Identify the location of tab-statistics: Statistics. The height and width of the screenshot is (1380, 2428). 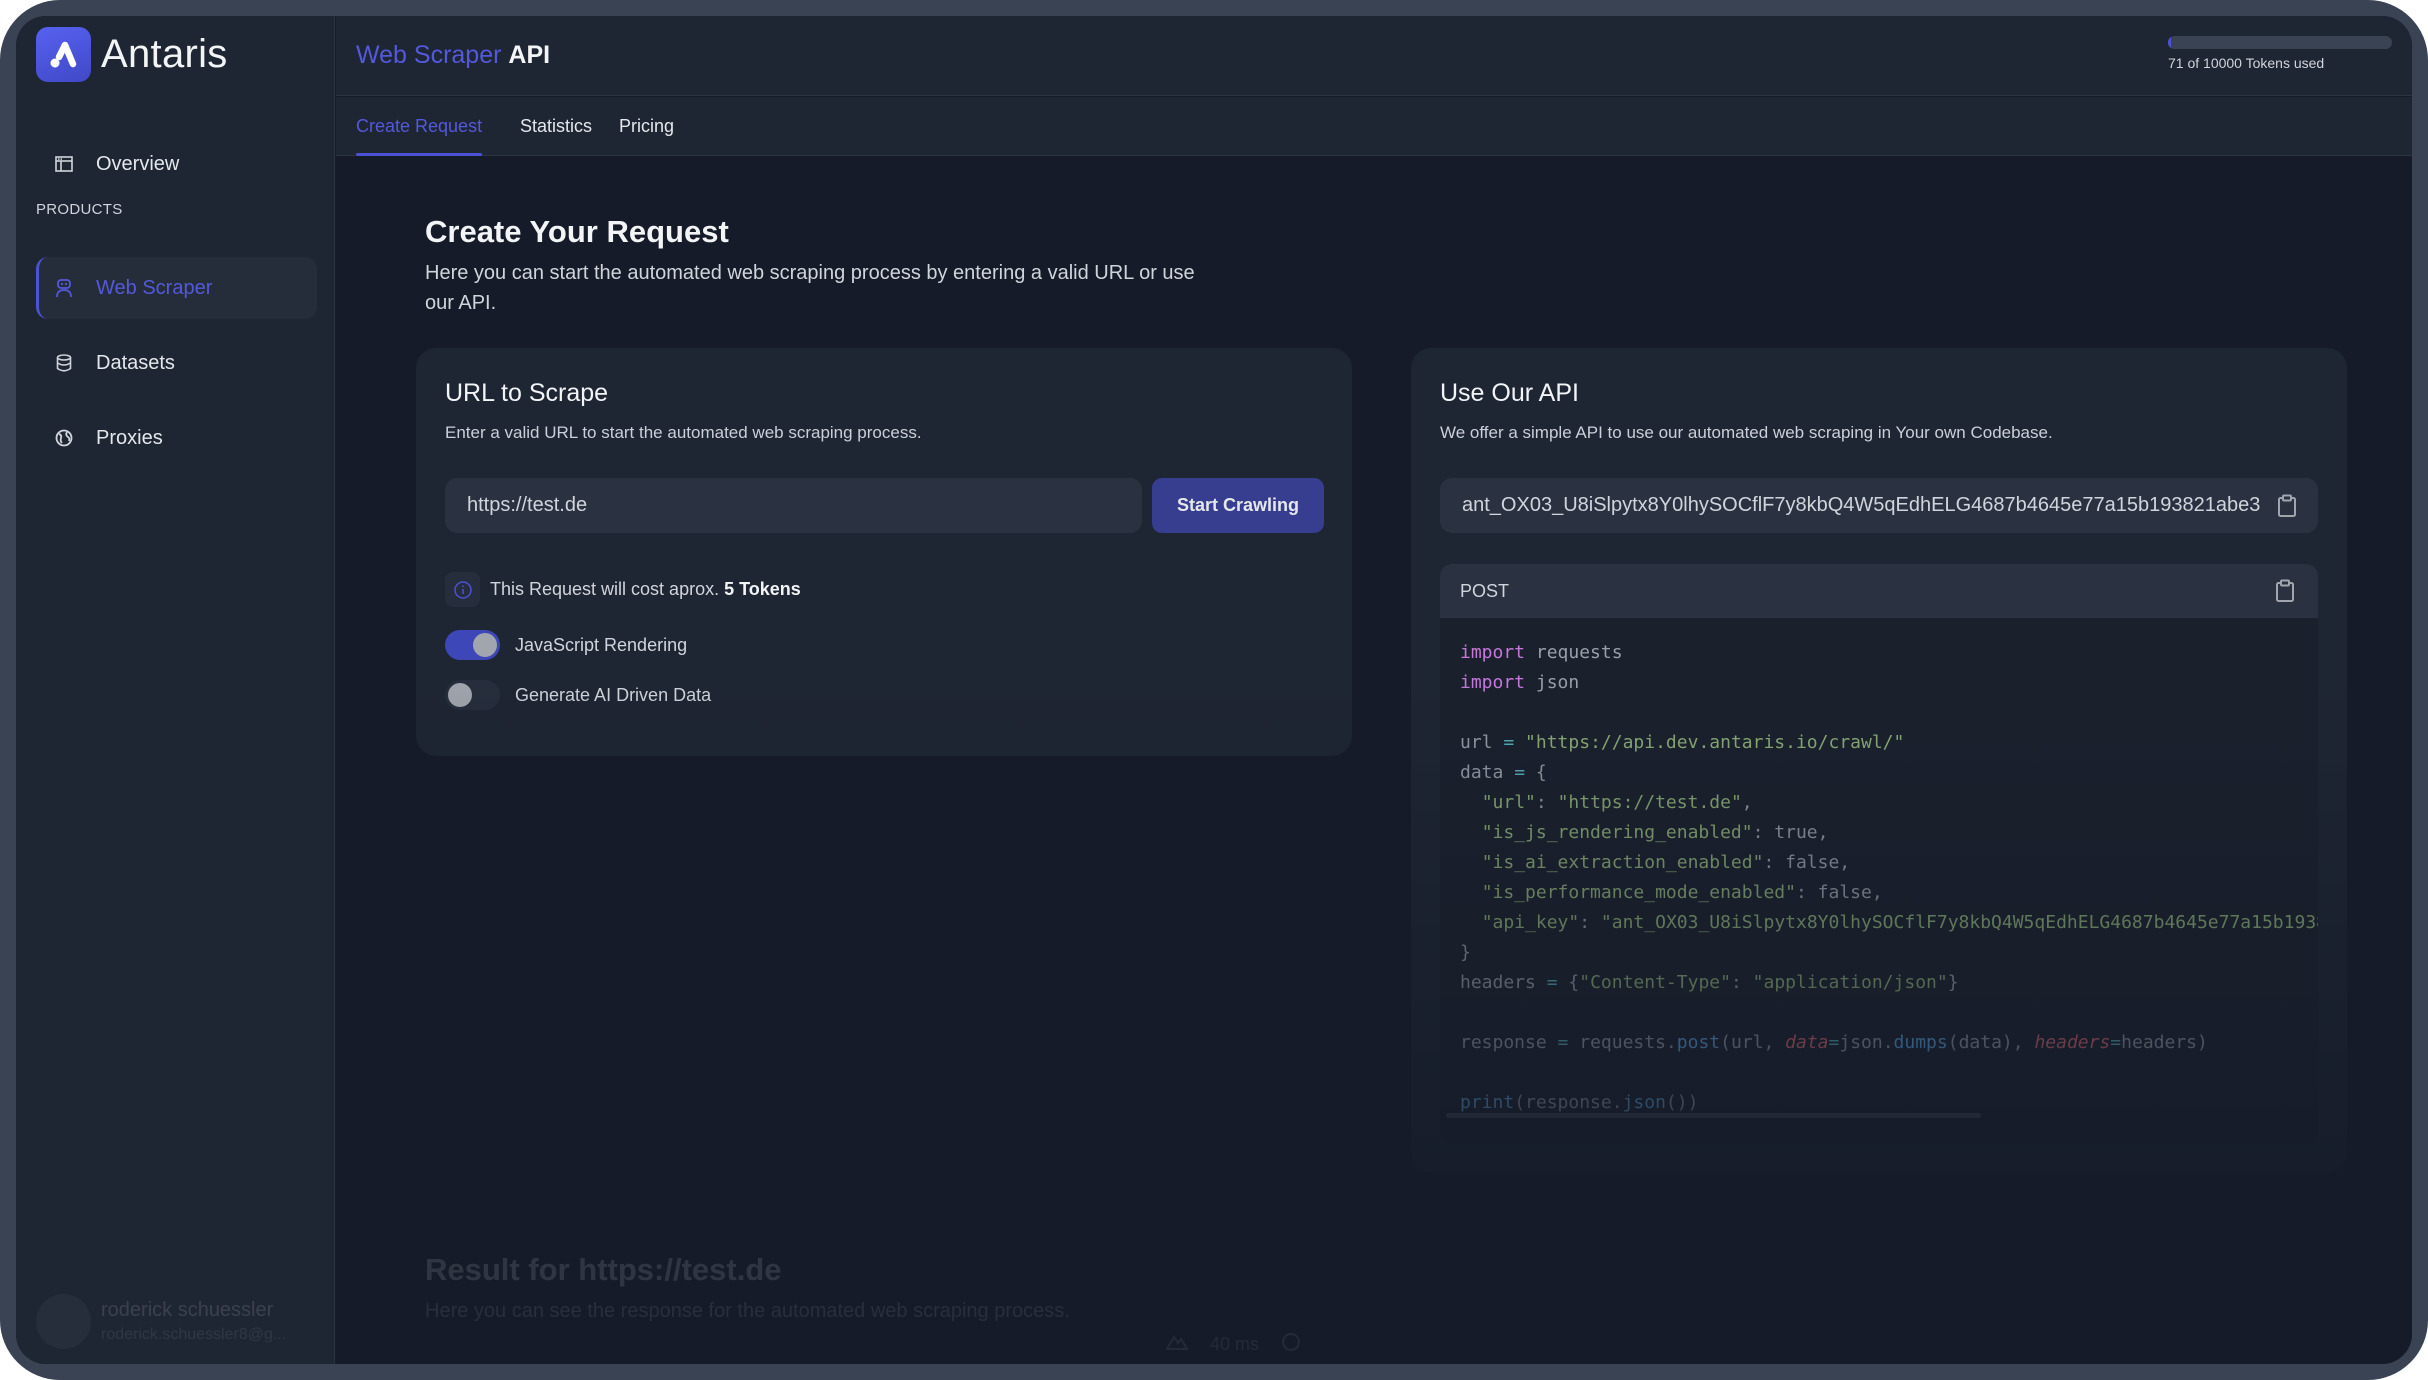
(556, 126).